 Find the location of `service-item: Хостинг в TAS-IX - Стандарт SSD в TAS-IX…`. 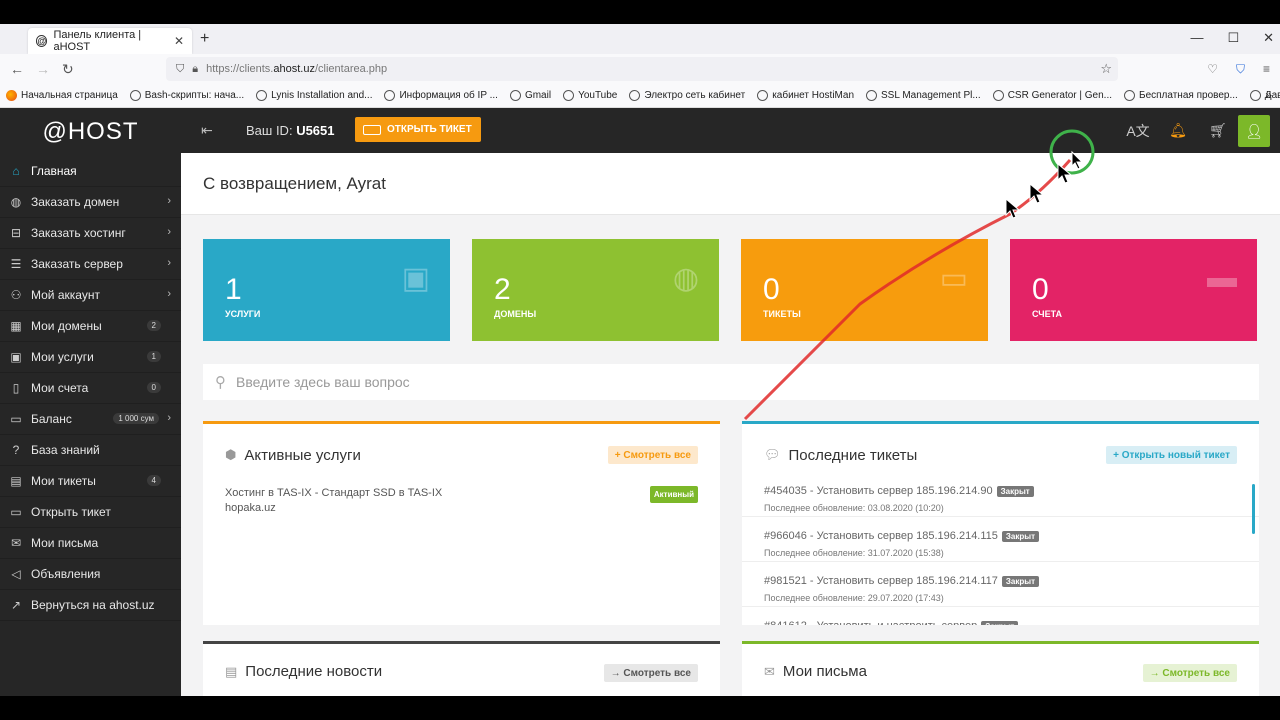

service-item: Хостинг в TAS-IX - Стандарт SSD в TAS-IX… is located at coordinates (461, 501).